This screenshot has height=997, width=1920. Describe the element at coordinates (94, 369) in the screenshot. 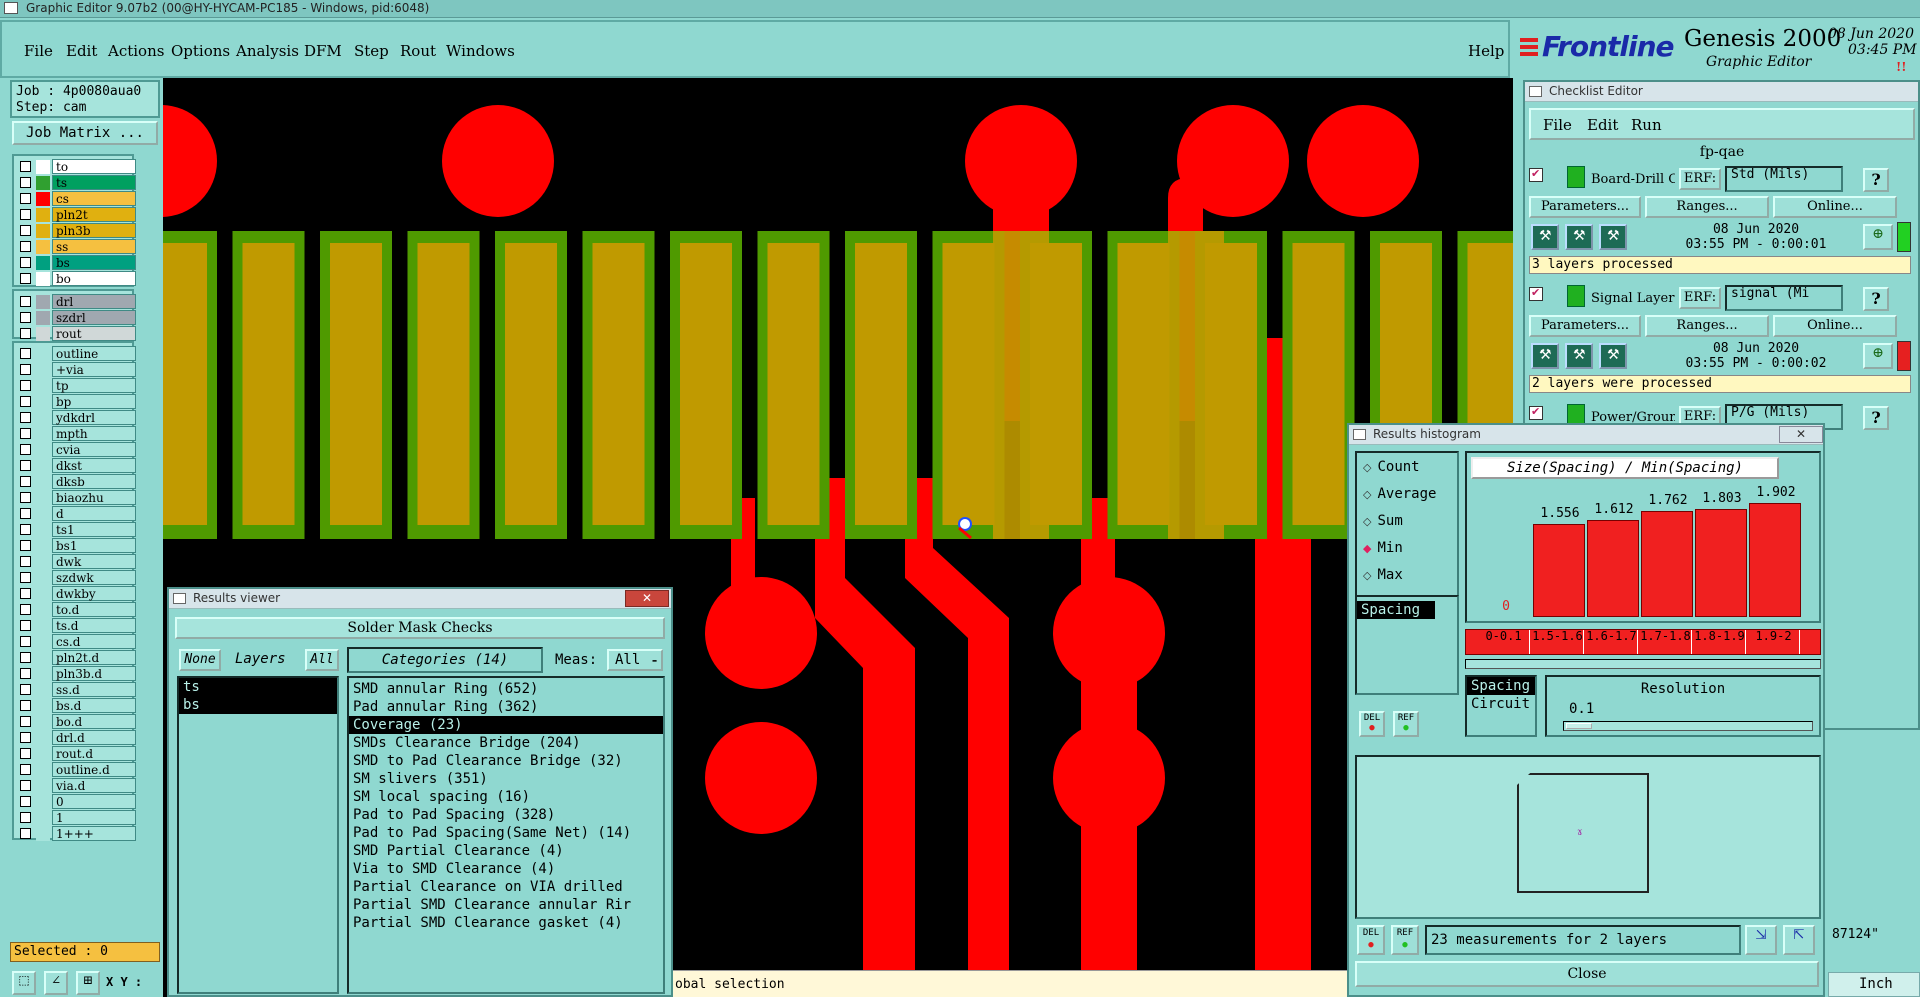

I see `layer-name: +via` at that location.